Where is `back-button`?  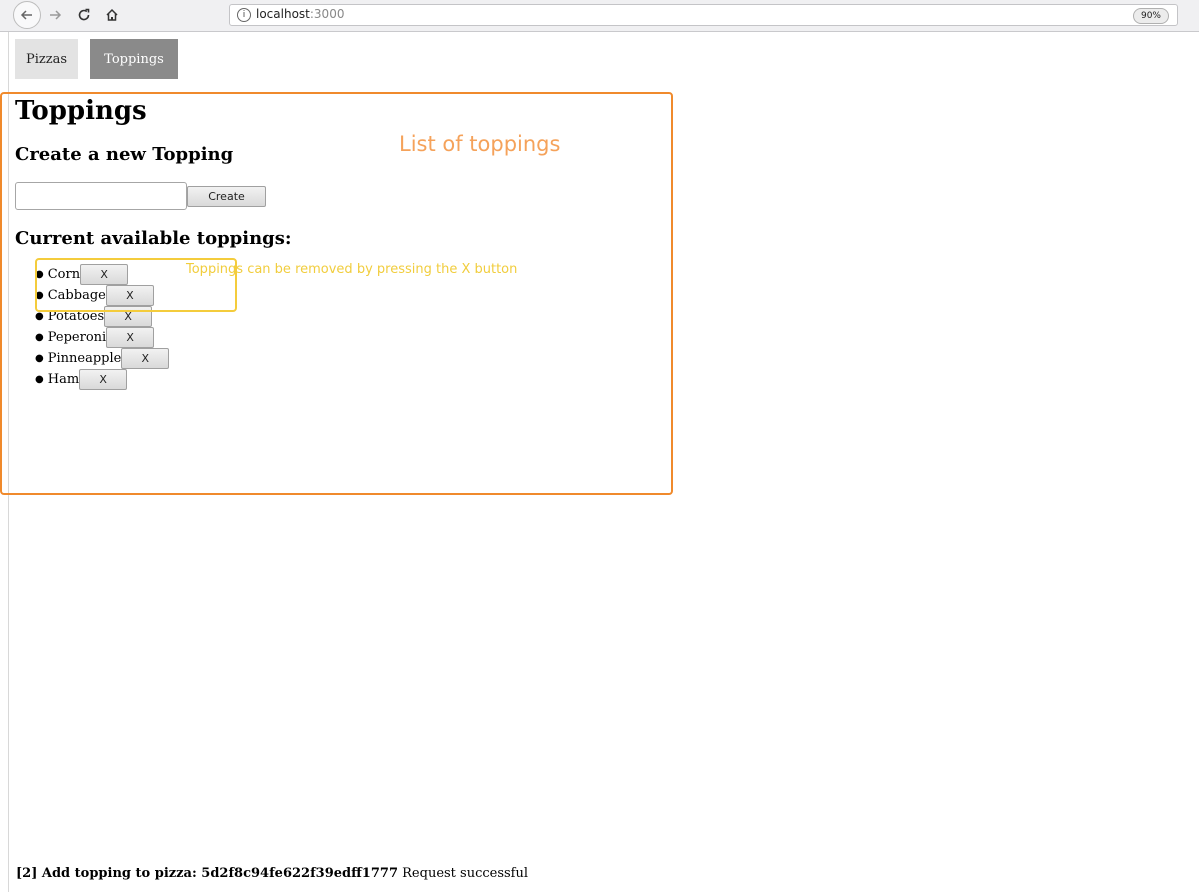
back-button is located at coordinates (27, 15).